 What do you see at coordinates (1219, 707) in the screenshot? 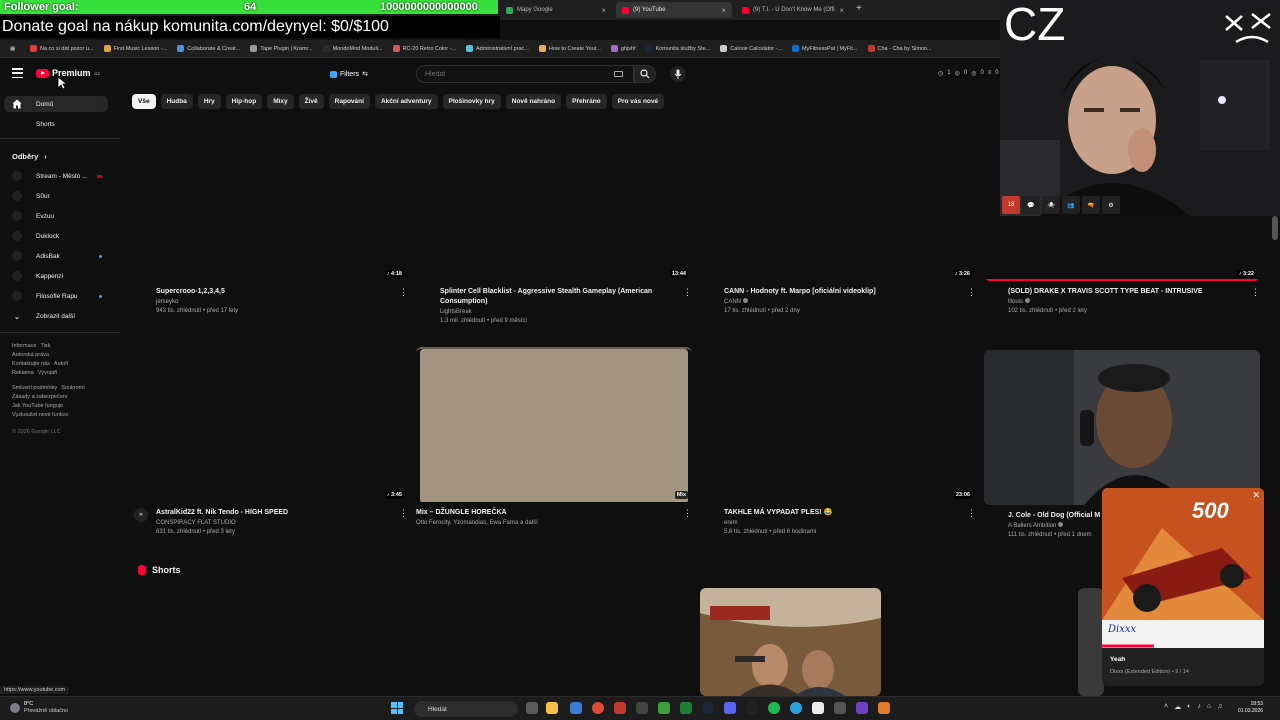
I see `volume-icon: ♫` at bounding box center [1219, 707].